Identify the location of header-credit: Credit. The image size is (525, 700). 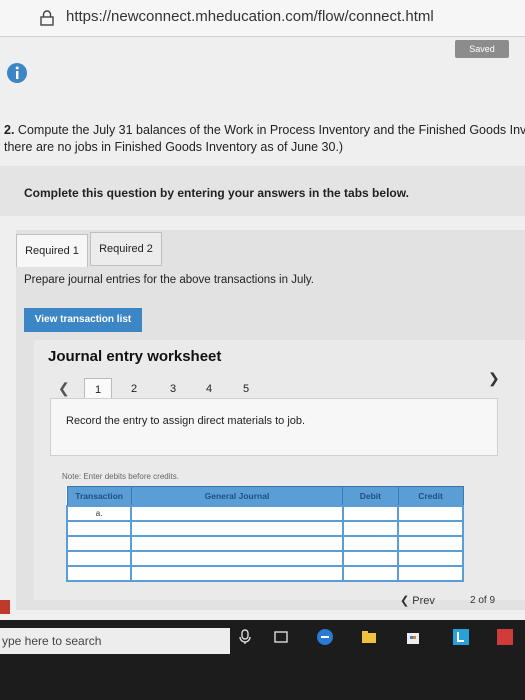
(430, 496).